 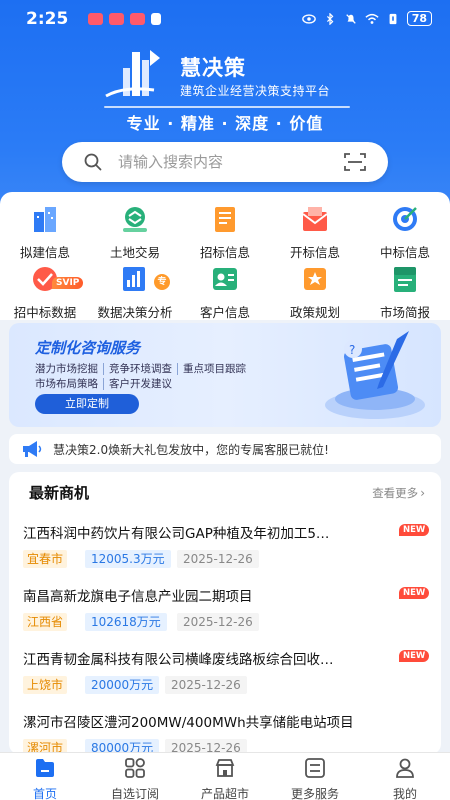 I want to click on announcement-bar: 慧决策2.0焕新大礼包发放中，您的专属客服已就位!, so click(x=225, y=449).